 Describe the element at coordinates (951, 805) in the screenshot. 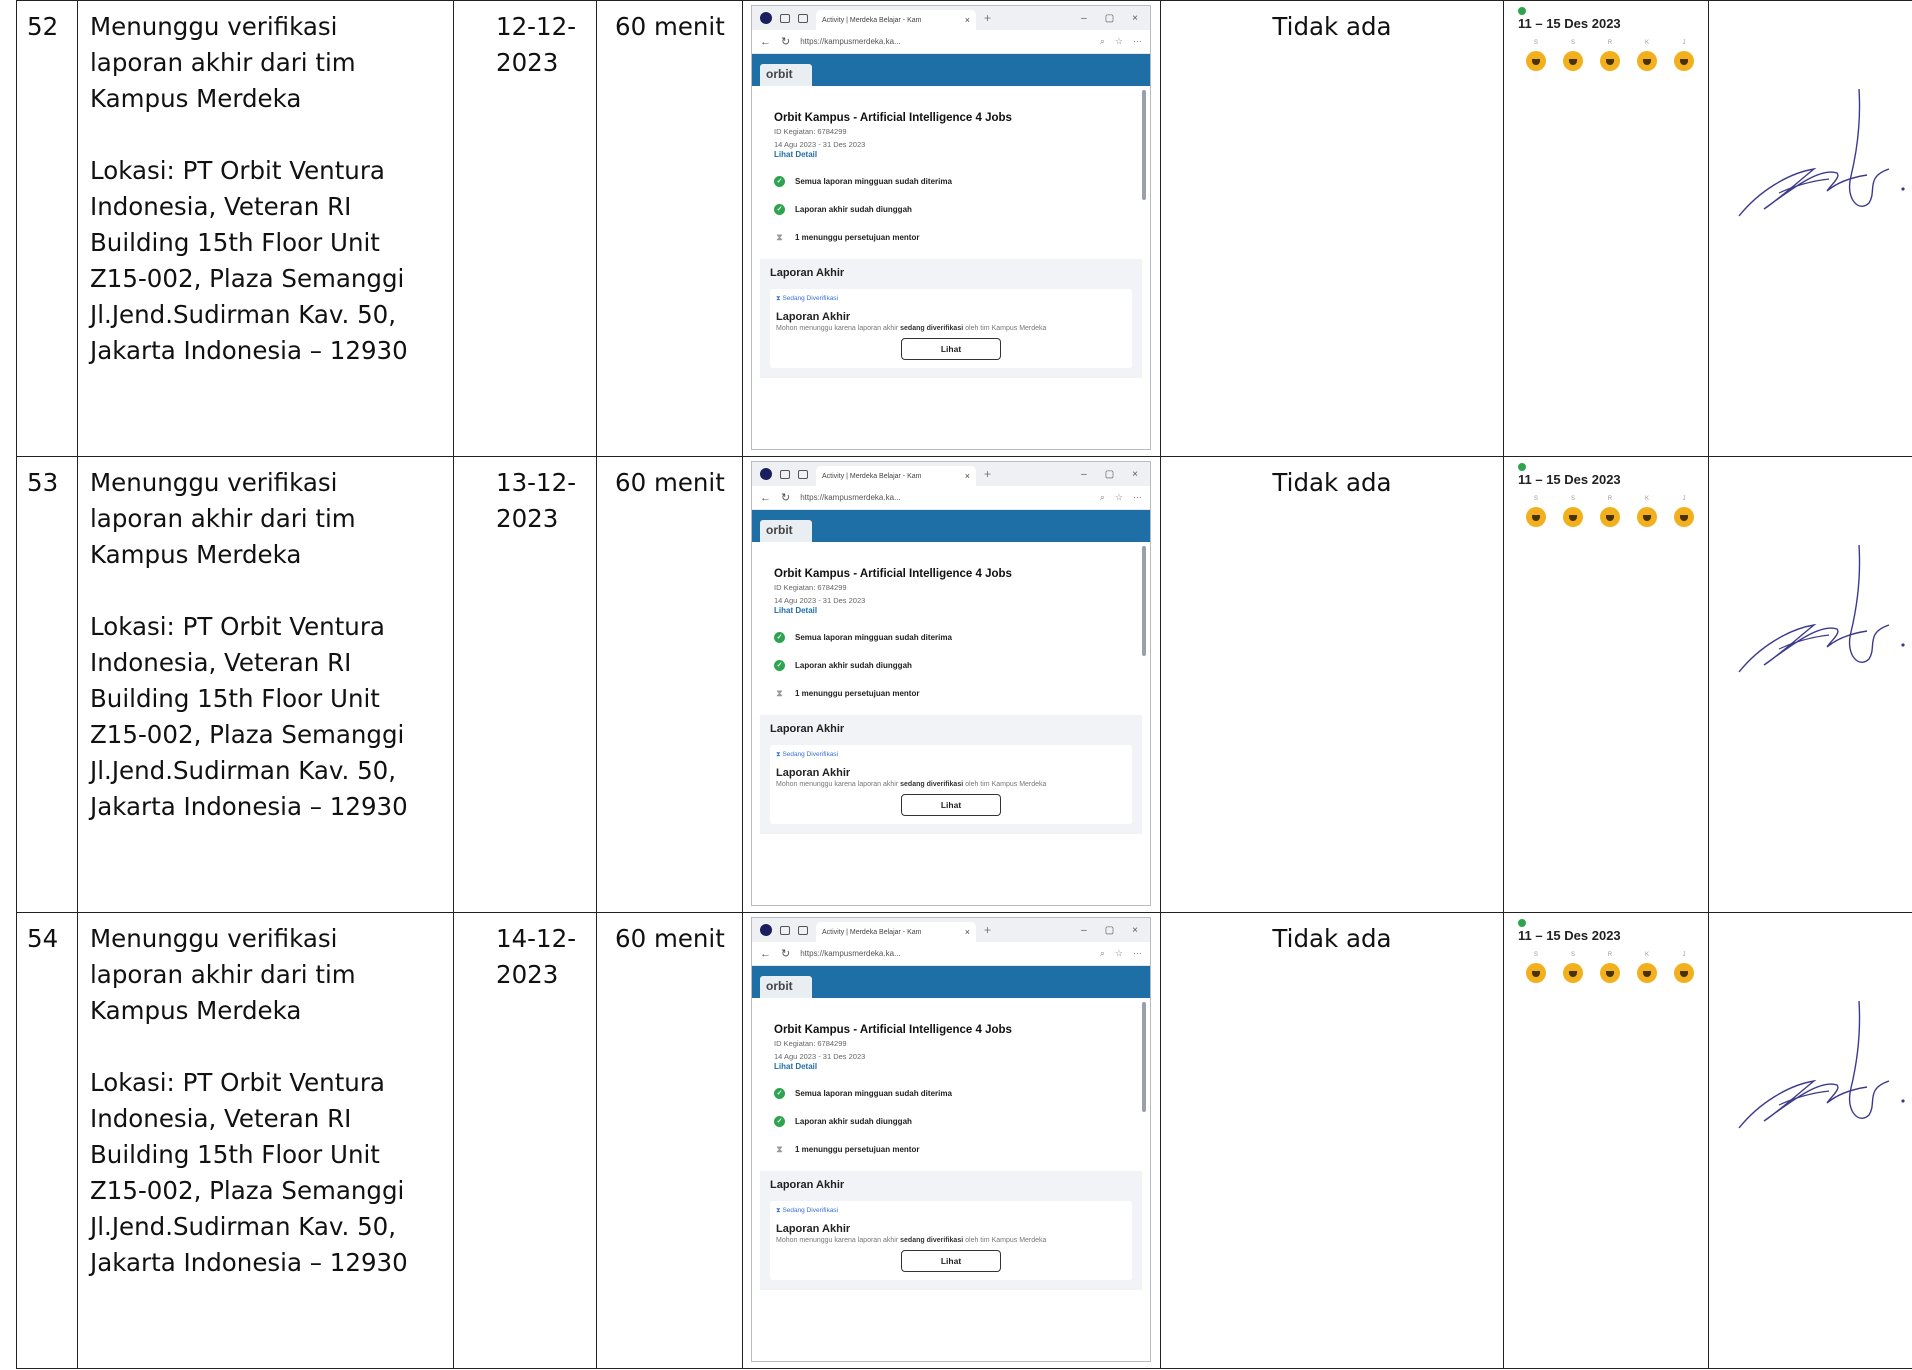

I see `lihat-button: Lihat` at that location.